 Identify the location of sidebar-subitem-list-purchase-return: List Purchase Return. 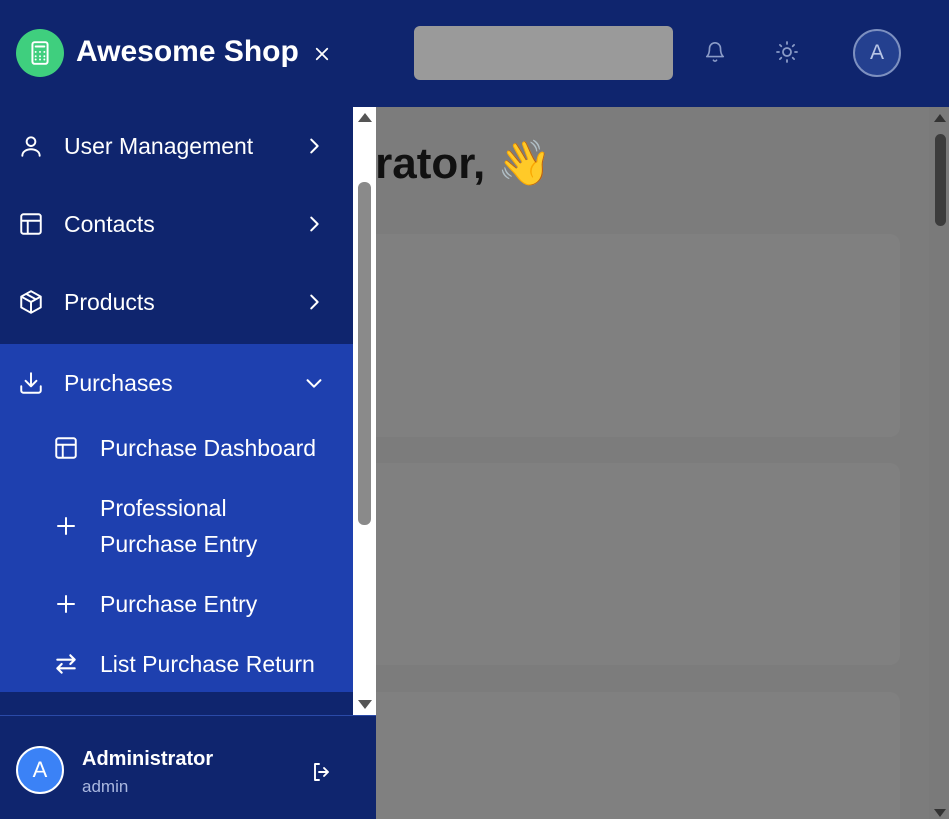
(176, 664).